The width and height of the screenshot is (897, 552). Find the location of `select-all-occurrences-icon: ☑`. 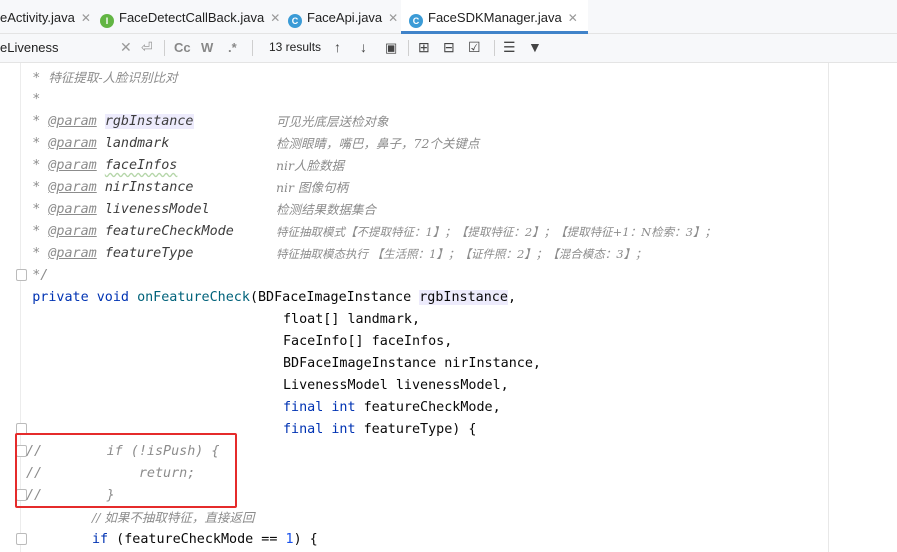

select-all-occurrences-icon: ☑ is located at coordinates (474, 48).